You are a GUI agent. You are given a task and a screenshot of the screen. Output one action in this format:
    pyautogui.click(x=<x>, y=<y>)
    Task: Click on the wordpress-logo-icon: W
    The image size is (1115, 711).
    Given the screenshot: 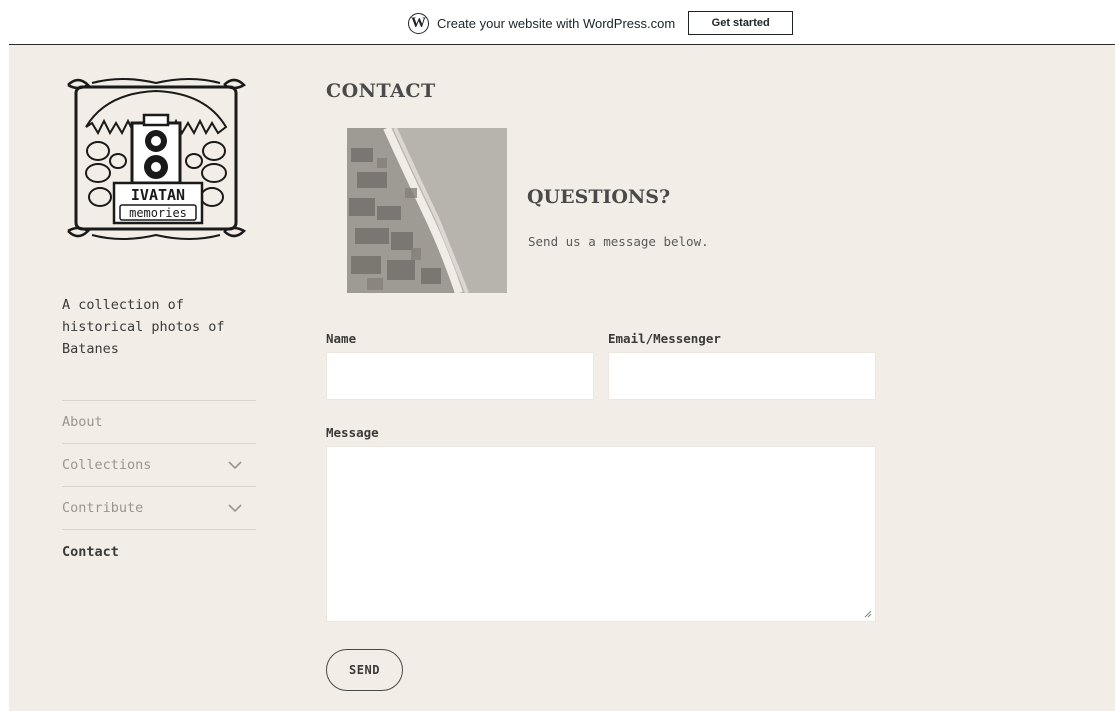 What is the action you would take?
    pyautogui.click(x=418, y=23)
    